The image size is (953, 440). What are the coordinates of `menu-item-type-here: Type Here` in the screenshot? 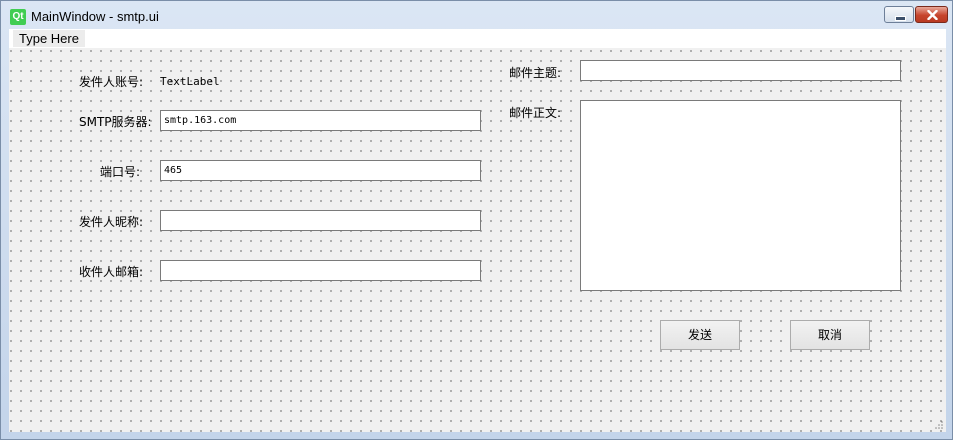 It's located at (49, 38).